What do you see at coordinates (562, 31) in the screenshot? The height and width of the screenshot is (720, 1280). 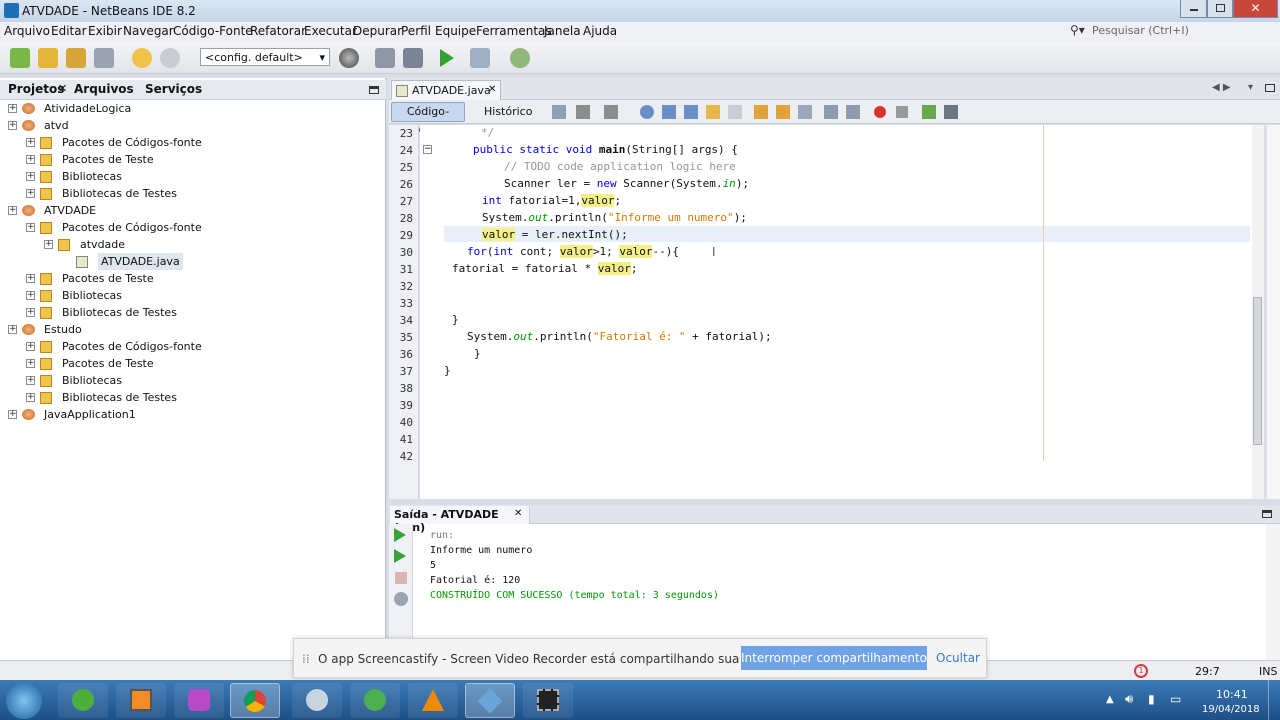 I see `menu-janela: Janela` at bounding box center [562, 31].